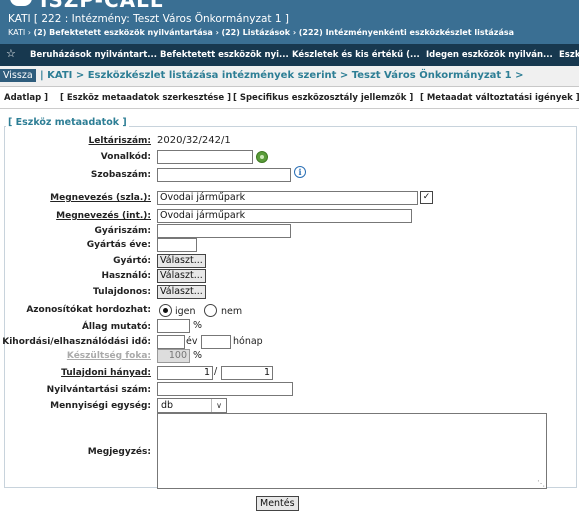  Describe the element at coordinates (194, 140) in the screenshot. I see `leltariszam-value: 2020/32/242/1` at that location.